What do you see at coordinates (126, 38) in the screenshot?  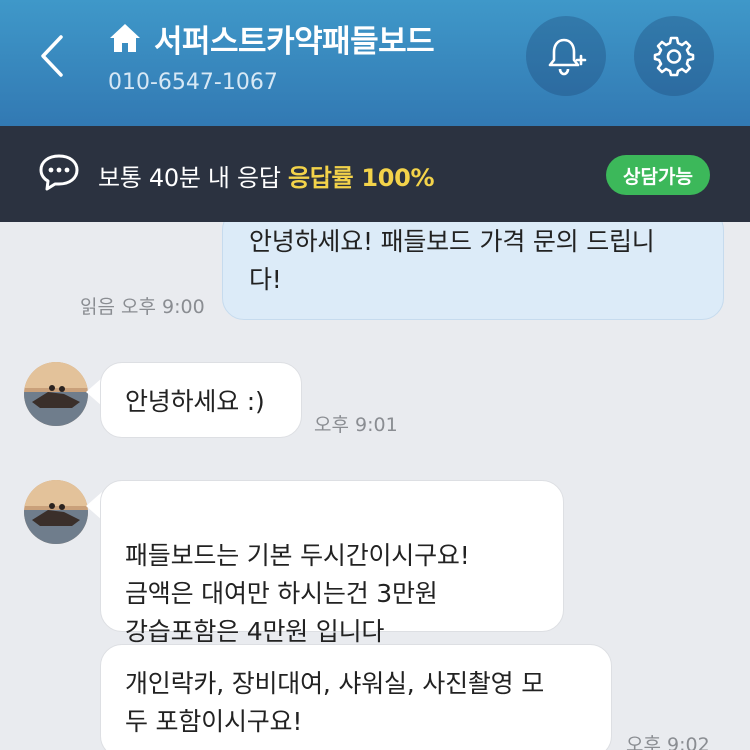 I see `home-icon` at bounding box center [126, 38].